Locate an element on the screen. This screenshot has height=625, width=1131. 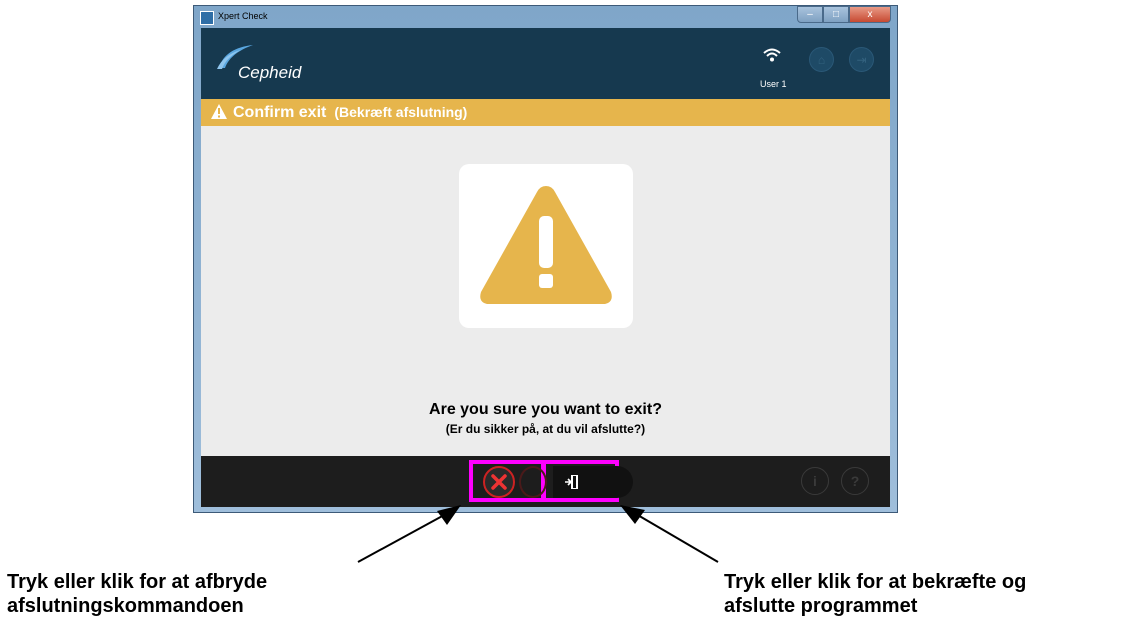
callout-arrows is located at coordinates (538, 534).